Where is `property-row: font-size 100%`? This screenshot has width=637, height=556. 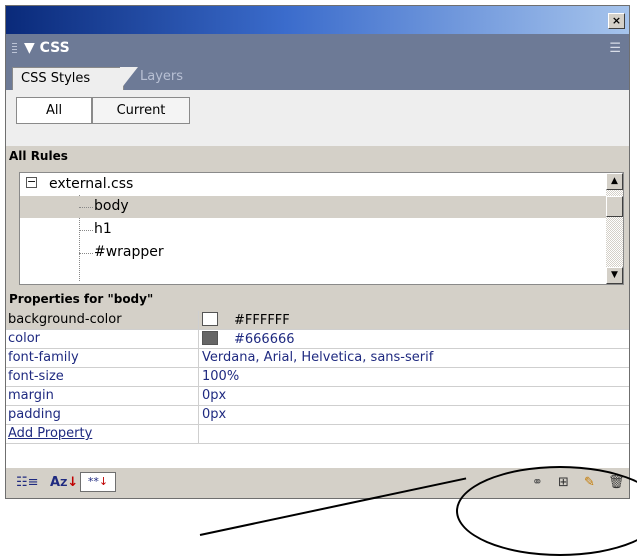
property-row: font-size 100% is located at coordinates (317, 377).